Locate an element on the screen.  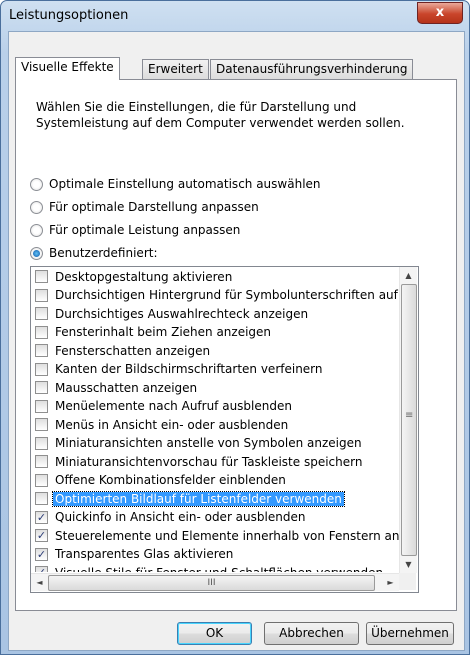
horizontal-scroll-thumb: III is located at coordinates (211, 583).